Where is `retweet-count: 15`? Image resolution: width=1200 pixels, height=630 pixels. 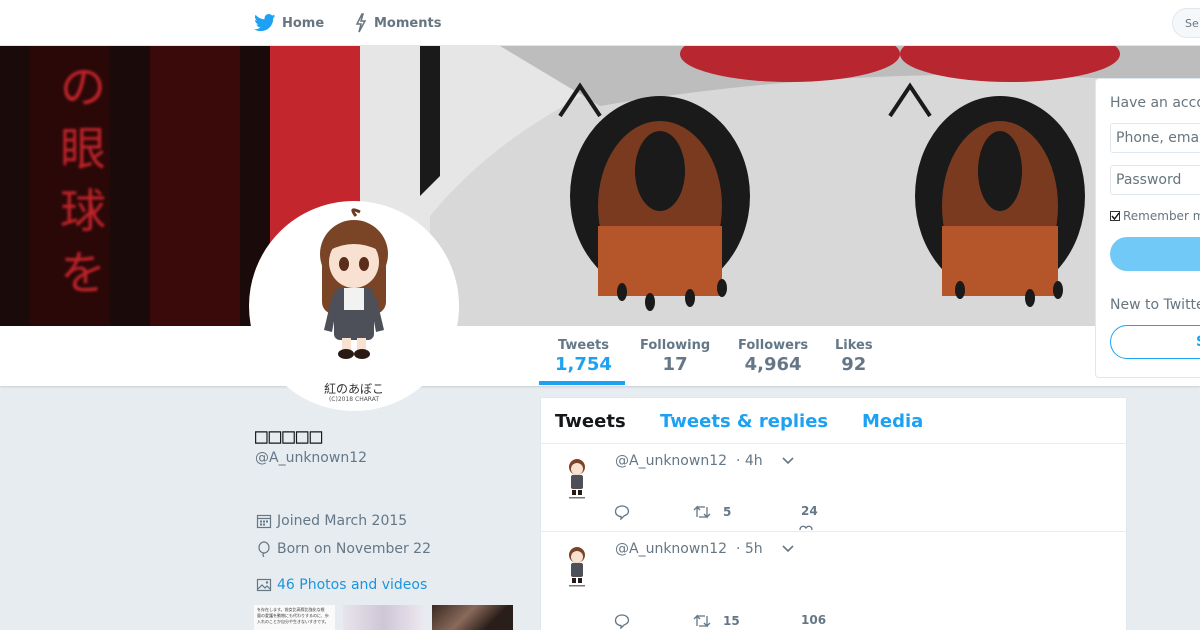
retweet-count: 15 is located at coordinates (731, 621).